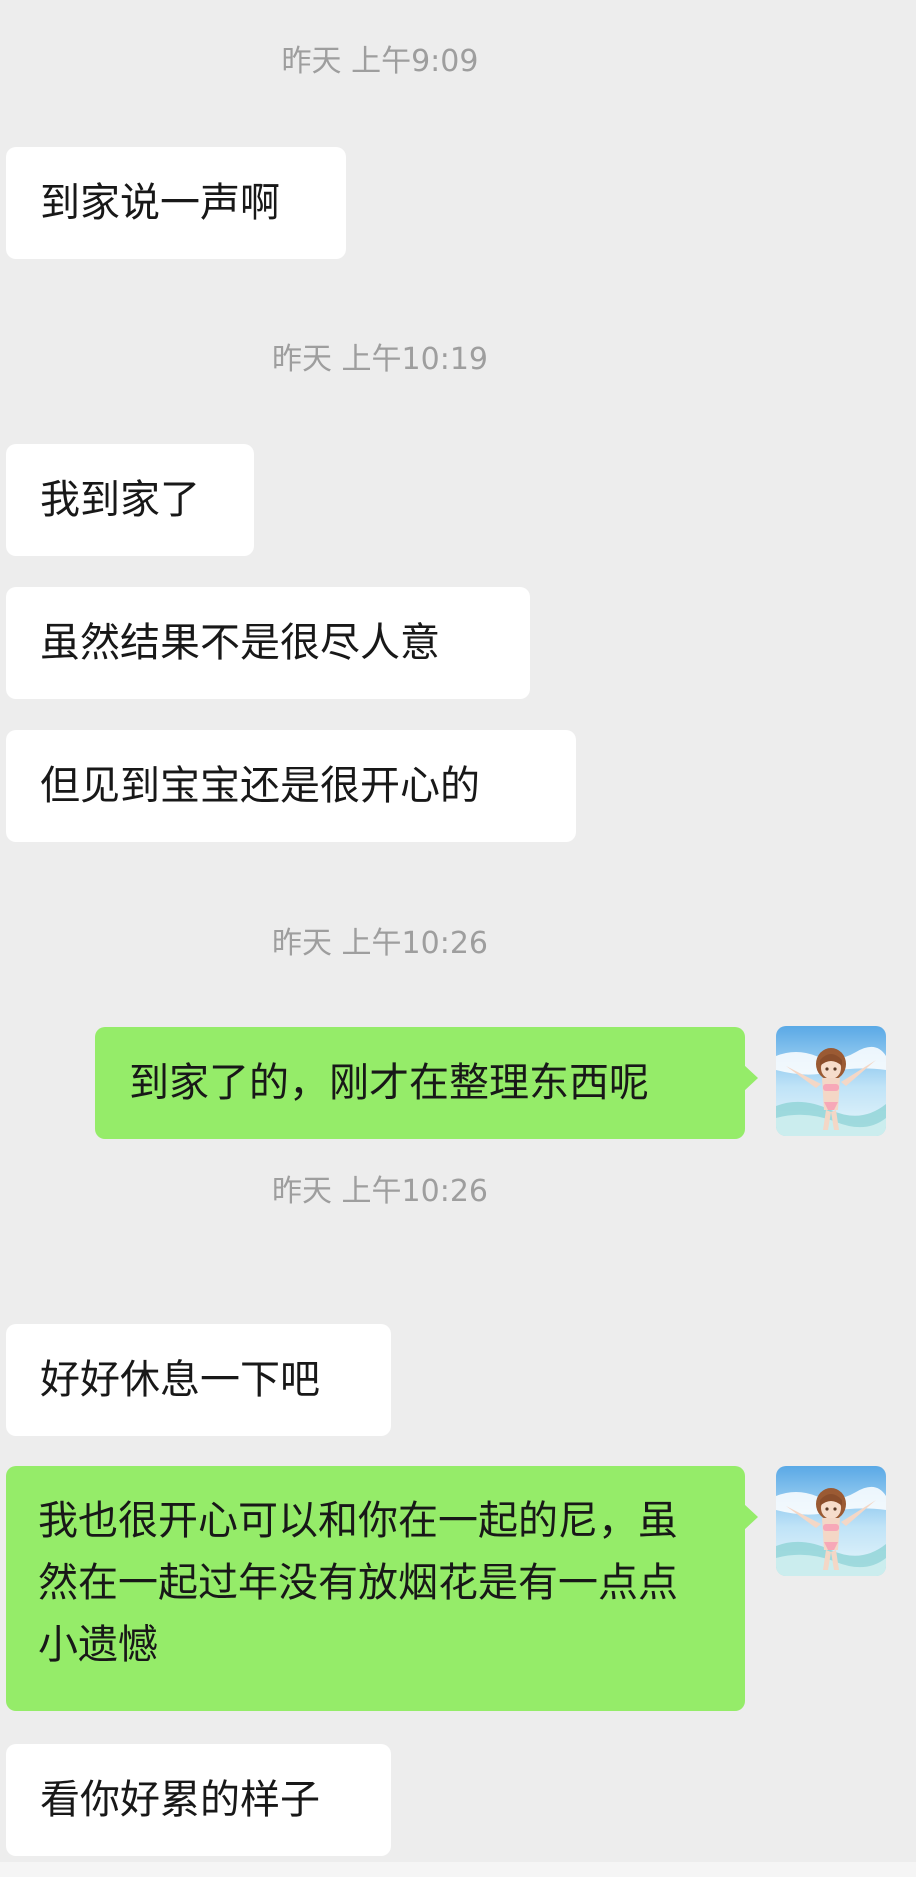  Describe the element at coordinates (198, 1800) in the screenshot. I see `received-message-bubble: 看你好累的样子` at that location.